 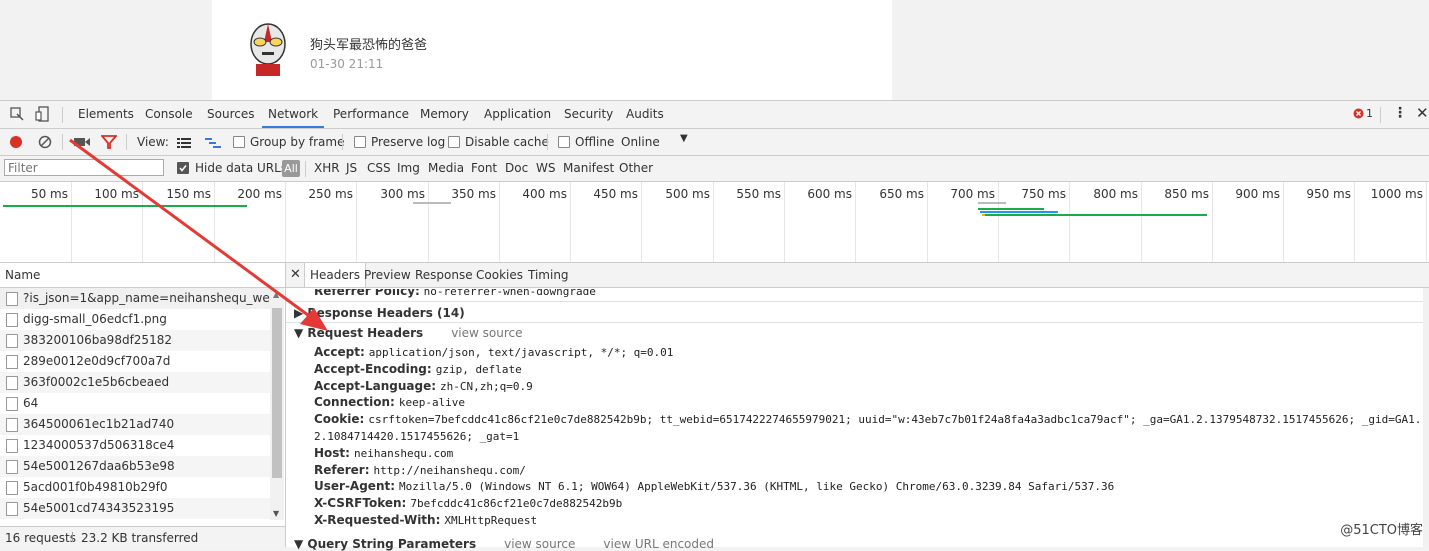 What do you see at coordinates (1381, 530) in the screenshot?
I see `watermark: @51CTO博客` at bounding box center [1381, 530].